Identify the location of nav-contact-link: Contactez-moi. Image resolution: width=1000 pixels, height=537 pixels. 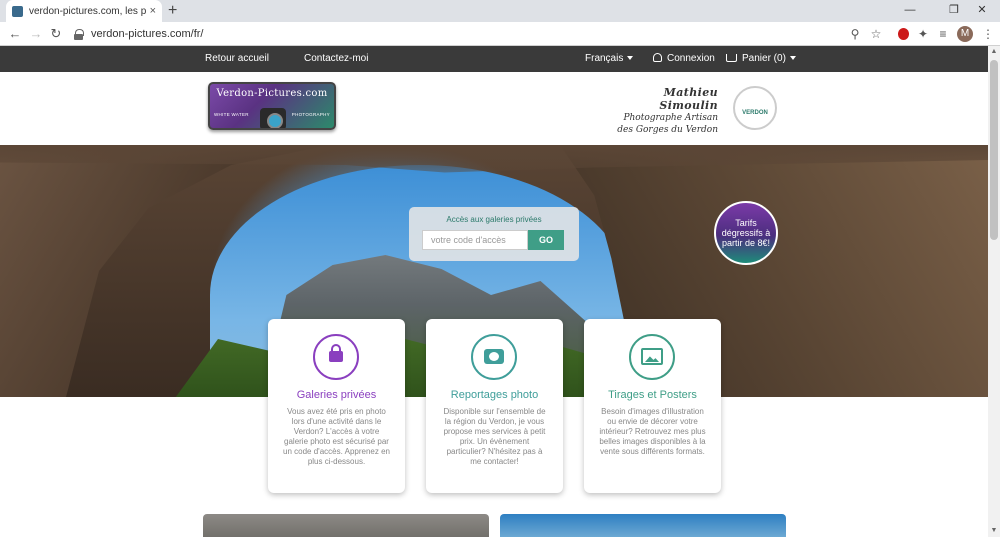
(336, 59).